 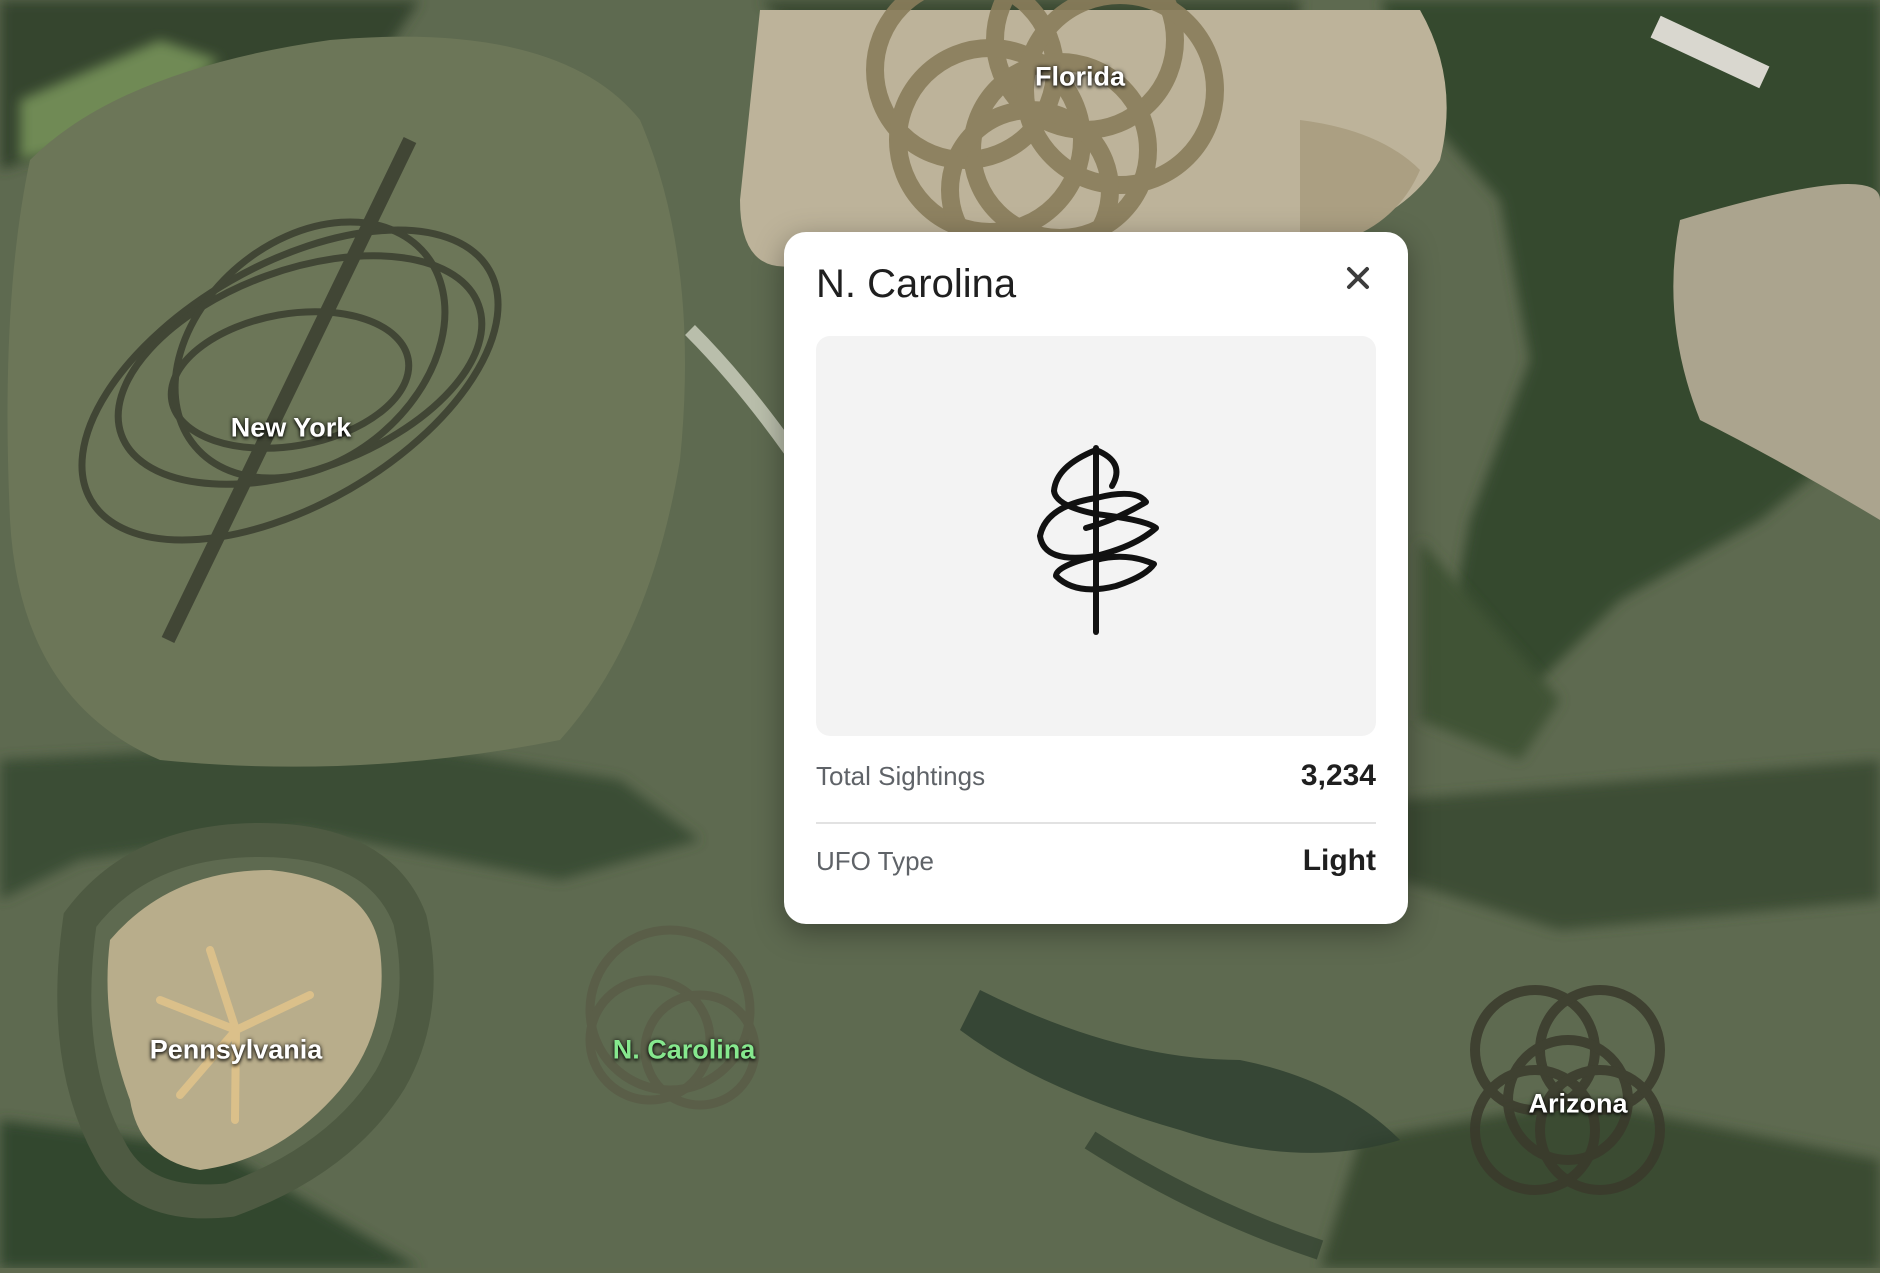 What do you see at coordinates (1577, 1104) in the screenshot?
I see `map-marker-arizona: Arizona` at bounding box center [1577, 1104].